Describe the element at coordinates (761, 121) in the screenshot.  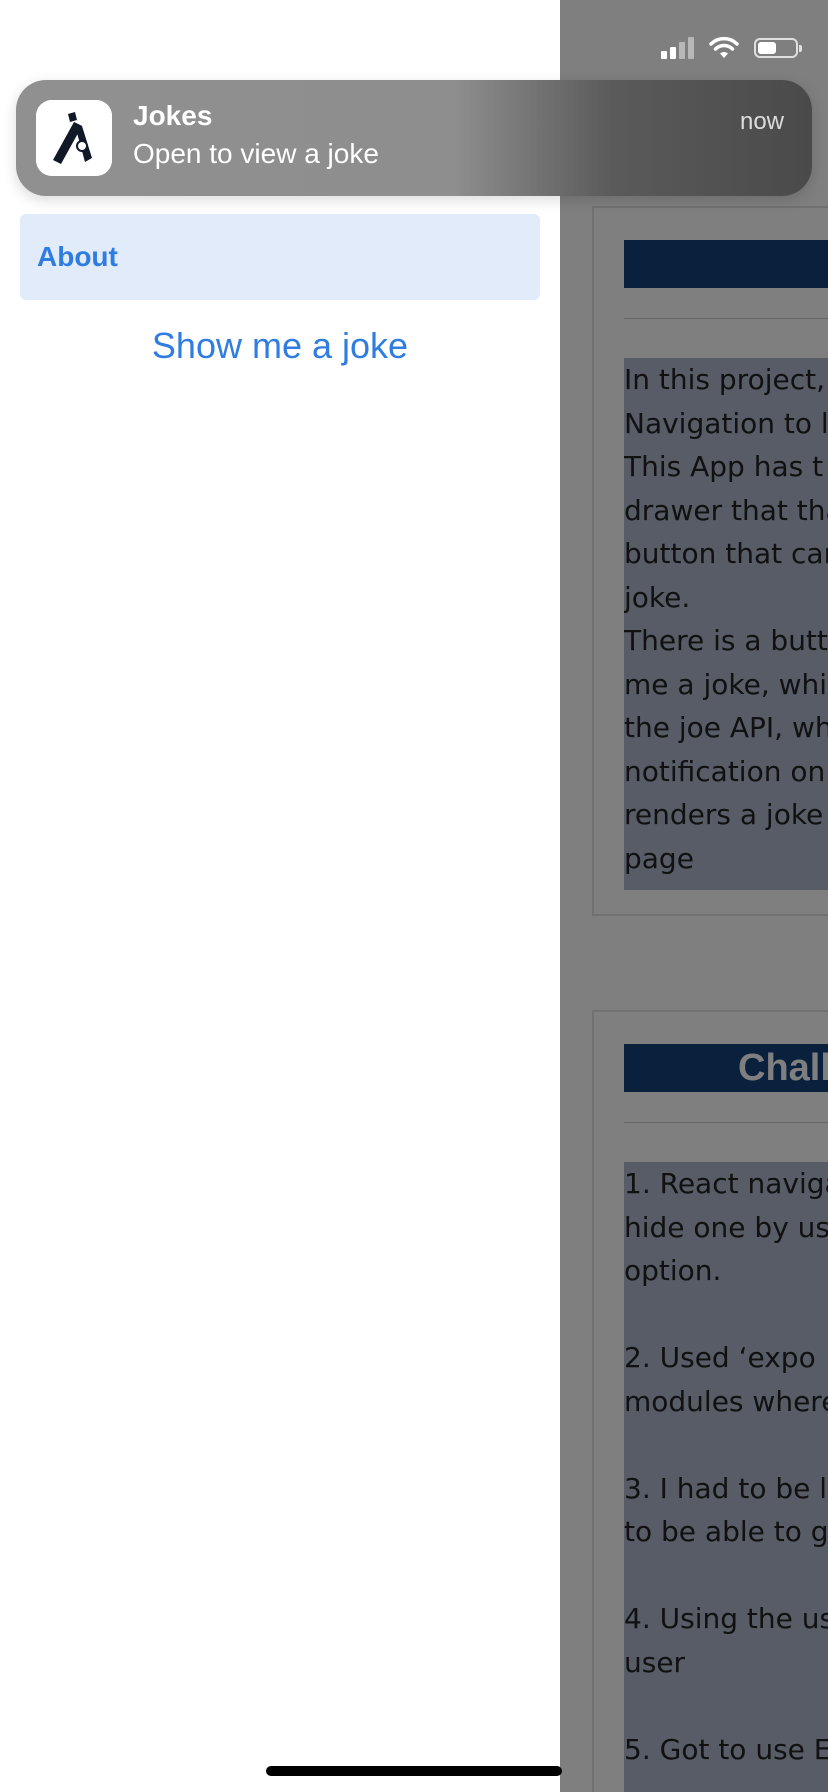
I see `notification-time: now` at that location.